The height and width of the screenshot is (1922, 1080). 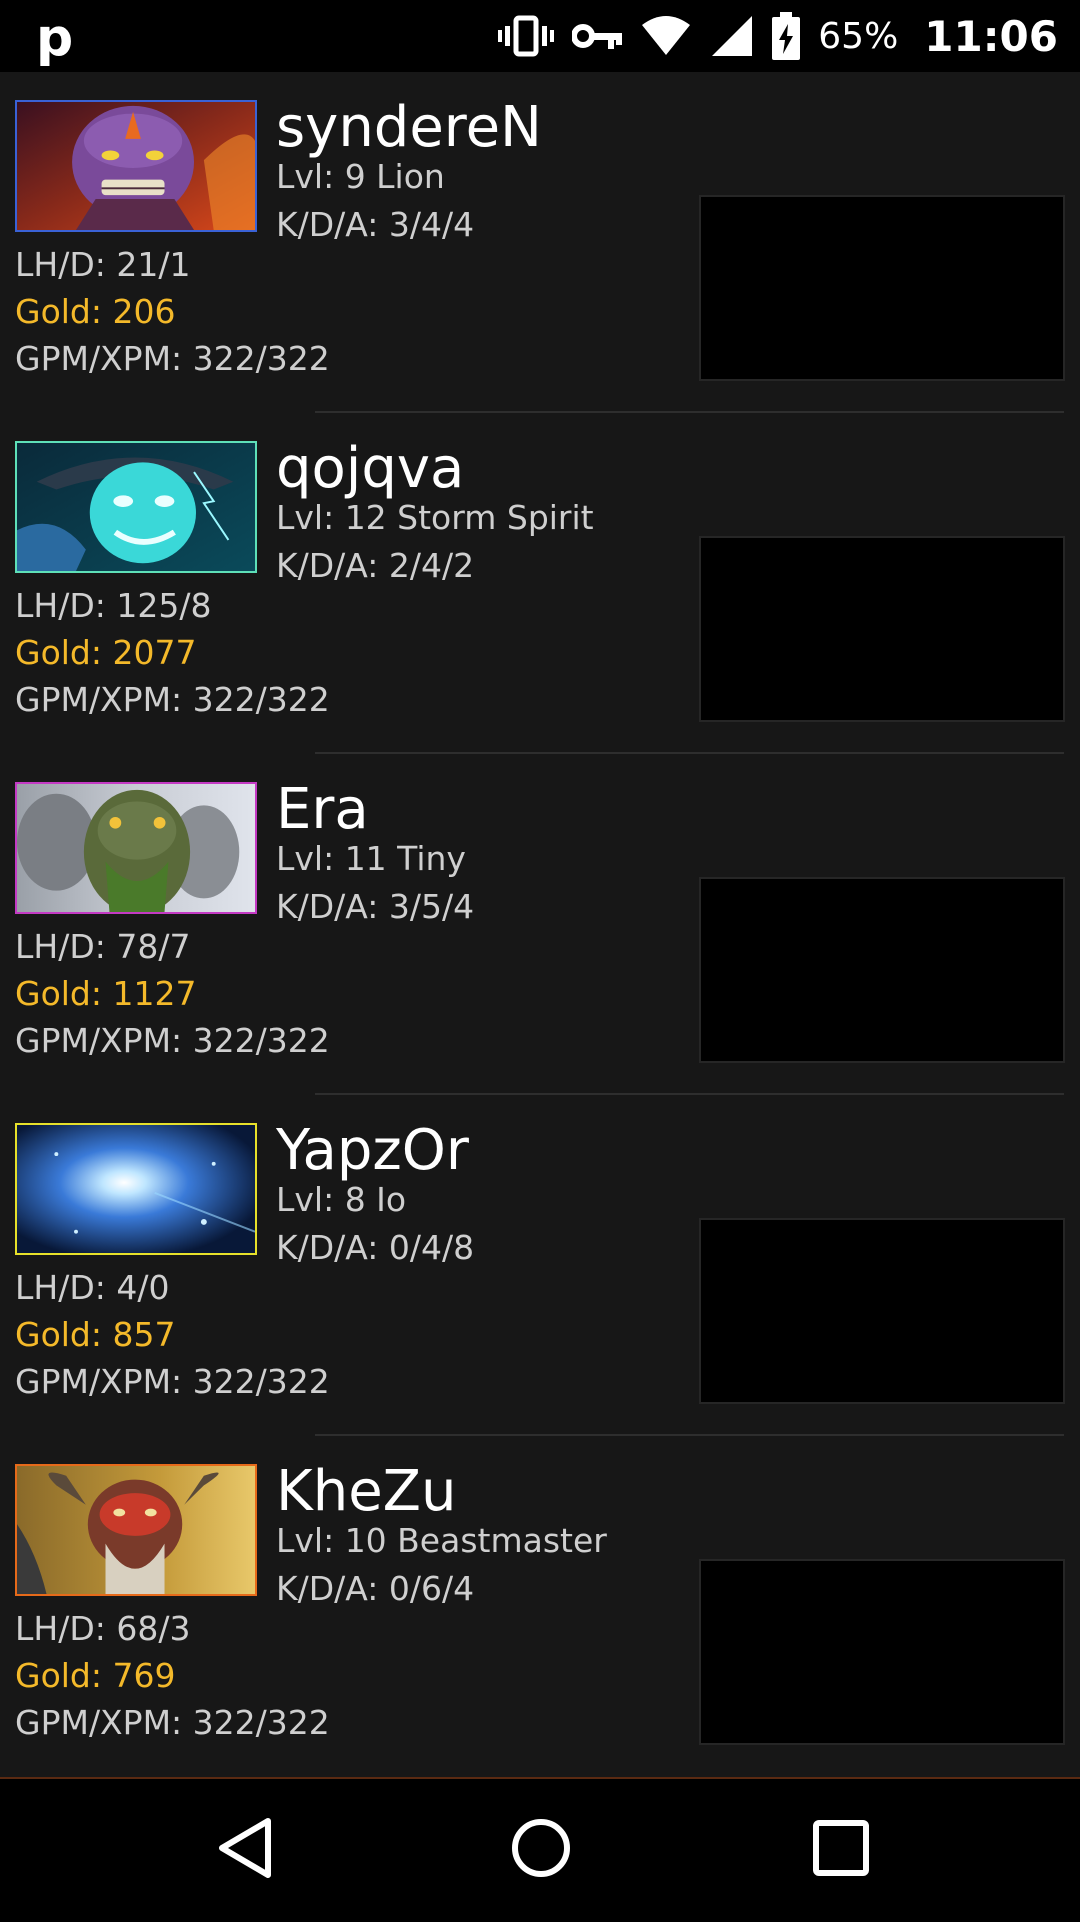 What do you see at coordinates (666, 36) in the screenshot?
I see `wifi-icon` at bounding box center [666, 36].